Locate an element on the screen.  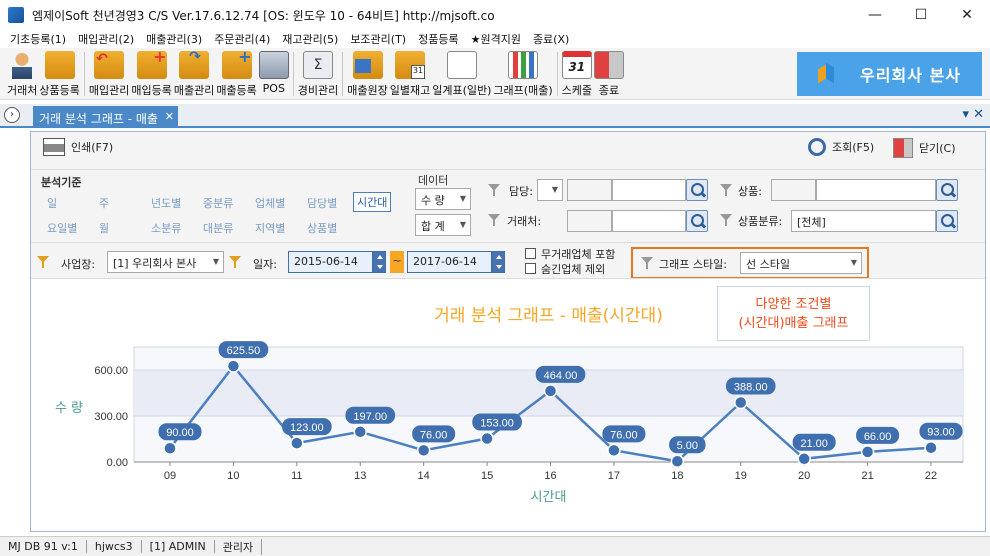
toolbar-product-button: 상품등록 is located at coordinates (59, 73).